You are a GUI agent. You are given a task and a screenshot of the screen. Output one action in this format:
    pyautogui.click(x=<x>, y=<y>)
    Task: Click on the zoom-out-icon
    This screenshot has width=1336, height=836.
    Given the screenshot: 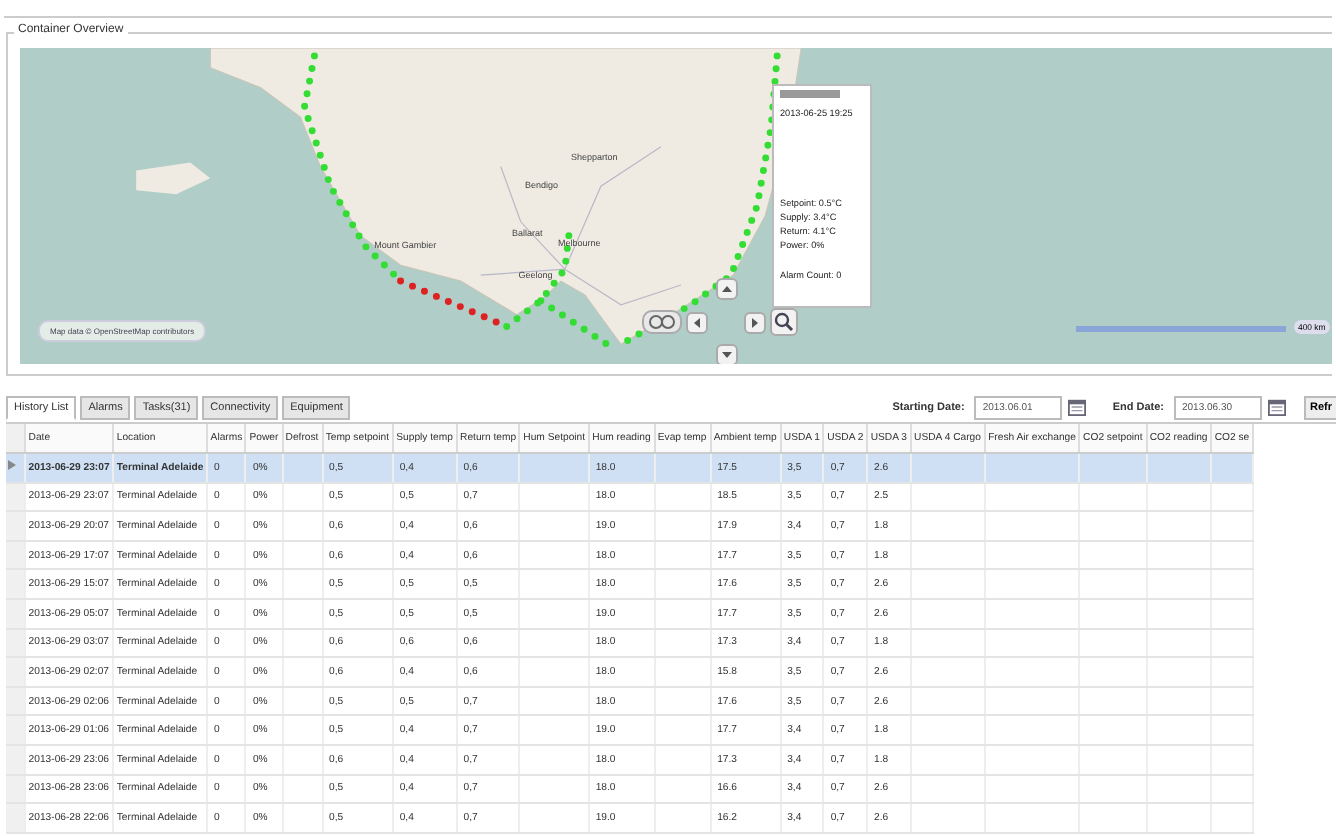 What is the action you would take?
    pyautogui.click(x=662, y=322)
    